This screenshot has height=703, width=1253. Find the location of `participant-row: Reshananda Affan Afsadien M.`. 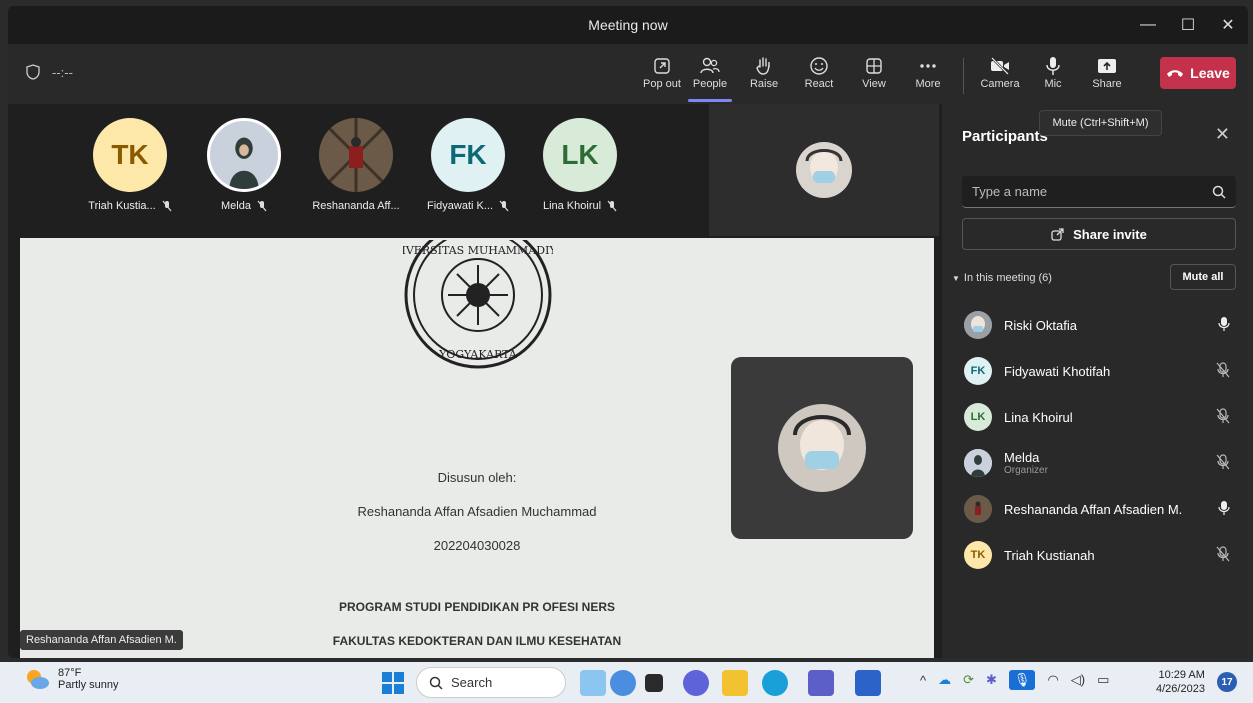

participant-row: Reshananda Affan Afsadien M. is located at coordinates (1095, 509).